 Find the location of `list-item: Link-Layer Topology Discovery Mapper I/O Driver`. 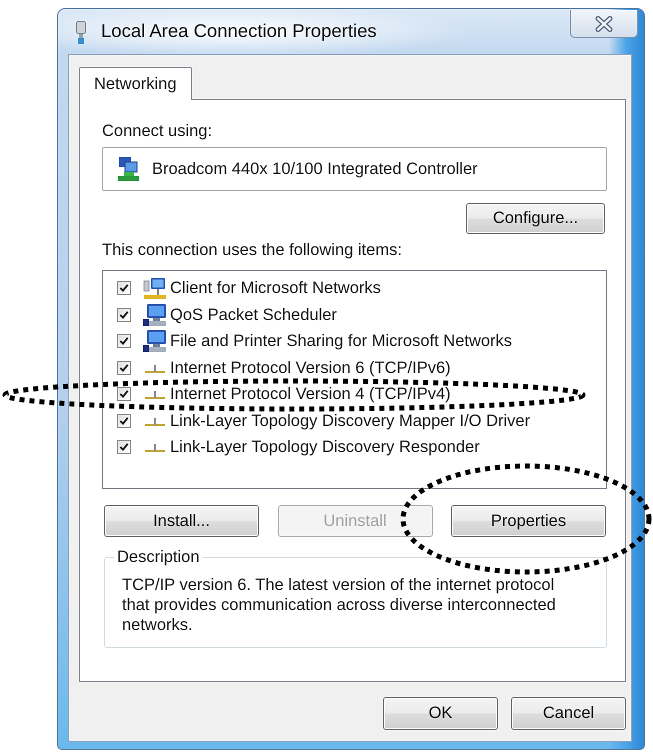

list-item: Link-Layer Topology Discovery Mapper I/O Driver is located at coordinates (350, 420).